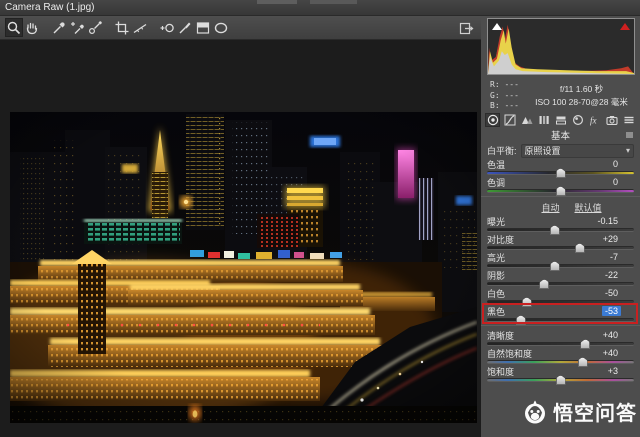 This screenshot has width=640, height=437. What do you see at coordinates (77, 27) in the screenshot?
I see `color-sampler-tool-button` at bounding box center [77, 27].